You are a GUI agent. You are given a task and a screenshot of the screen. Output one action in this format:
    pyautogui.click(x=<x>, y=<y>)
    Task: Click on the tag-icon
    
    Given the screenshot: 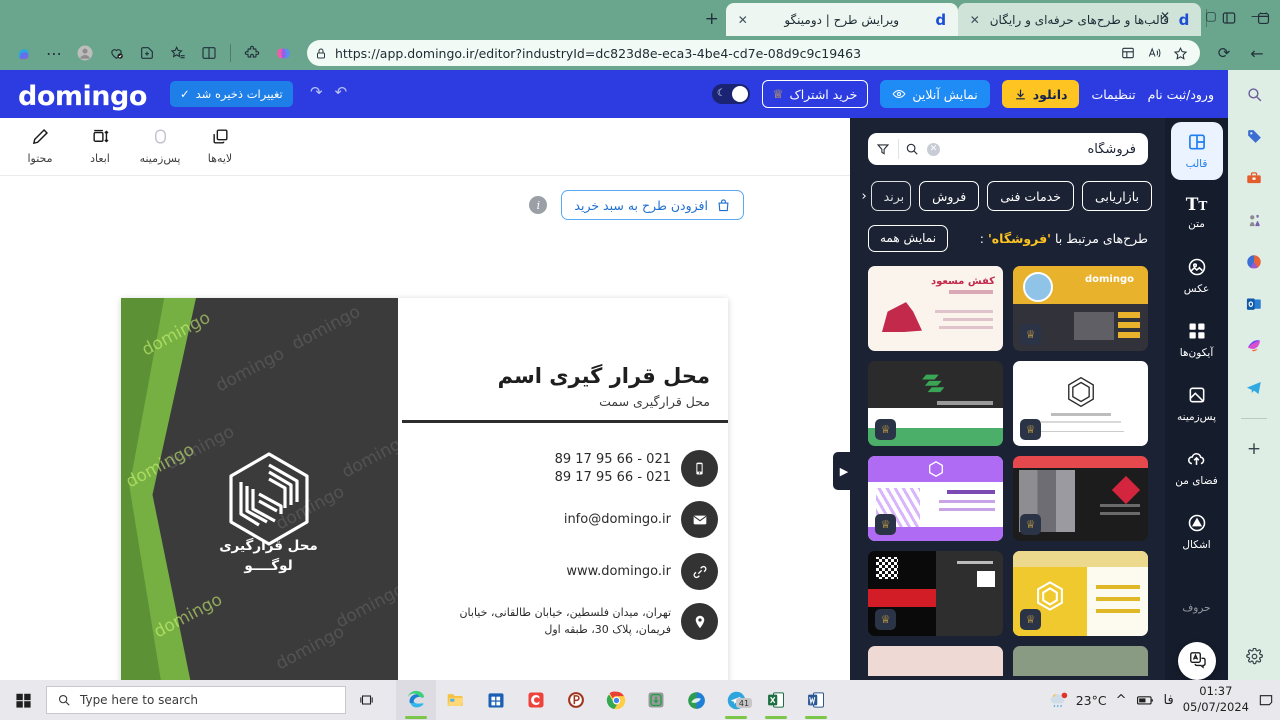 What is the action you would take?
    pyautogui.click(x=1254, y=136)
    